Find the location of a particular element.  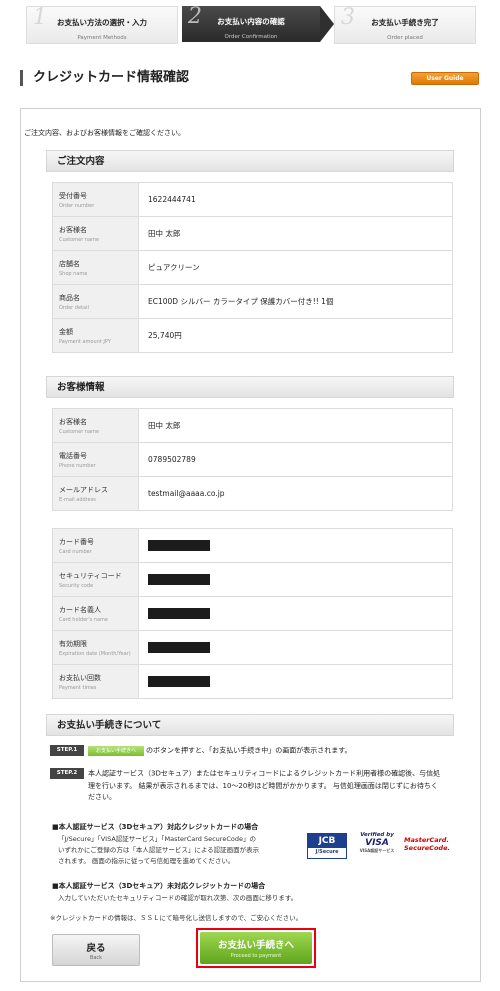

step-order-confirmation: 2 お支払い内容の確認 Order Confirmation is located at coordinates (258, 23).